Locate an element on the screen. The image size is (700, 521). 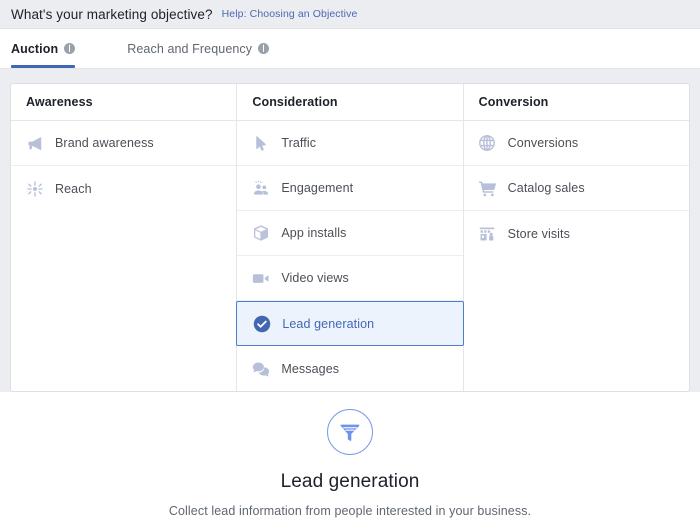
tab-reach-and-frequency-label: Reach and Frequency is located at coordinates (190, 48).